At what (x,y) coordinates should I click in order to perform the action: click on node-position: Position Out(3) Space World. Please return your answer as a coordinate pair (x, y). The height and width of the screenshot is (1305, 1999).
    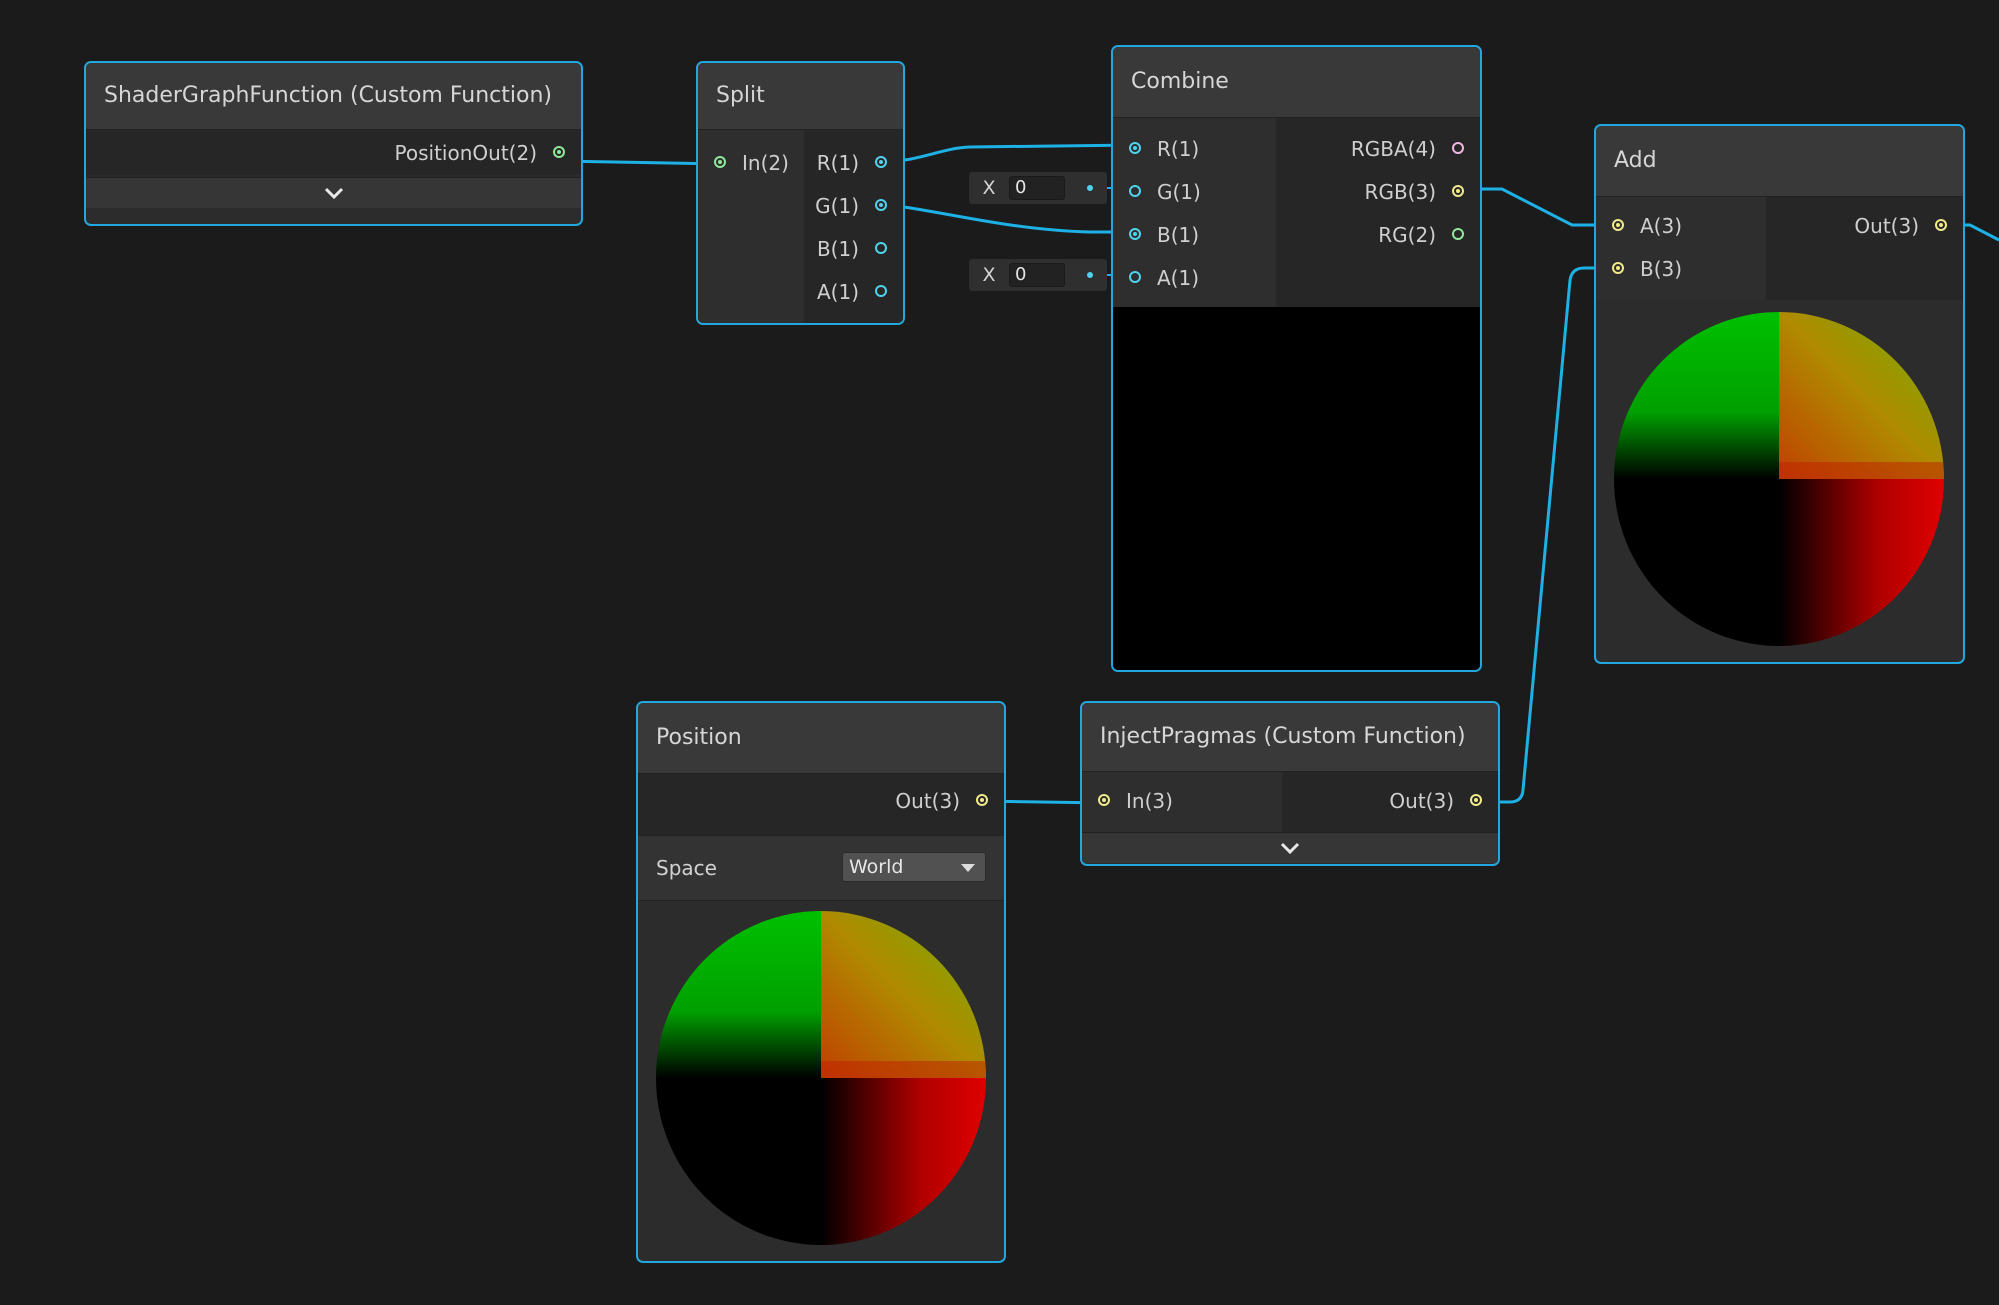
    Looking at the image, I should click on (821, 982).